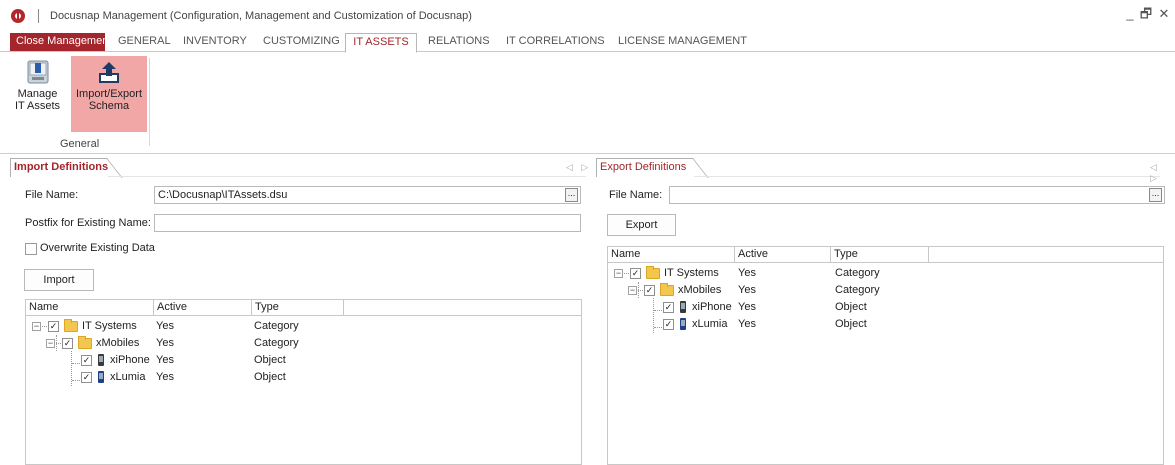 The height and width of the screenshot is (465, 1175). What do you see at coordinates (691, 273) in the screenshot?
I see `row-name: IT Systems` at bounding box center [691, 273].